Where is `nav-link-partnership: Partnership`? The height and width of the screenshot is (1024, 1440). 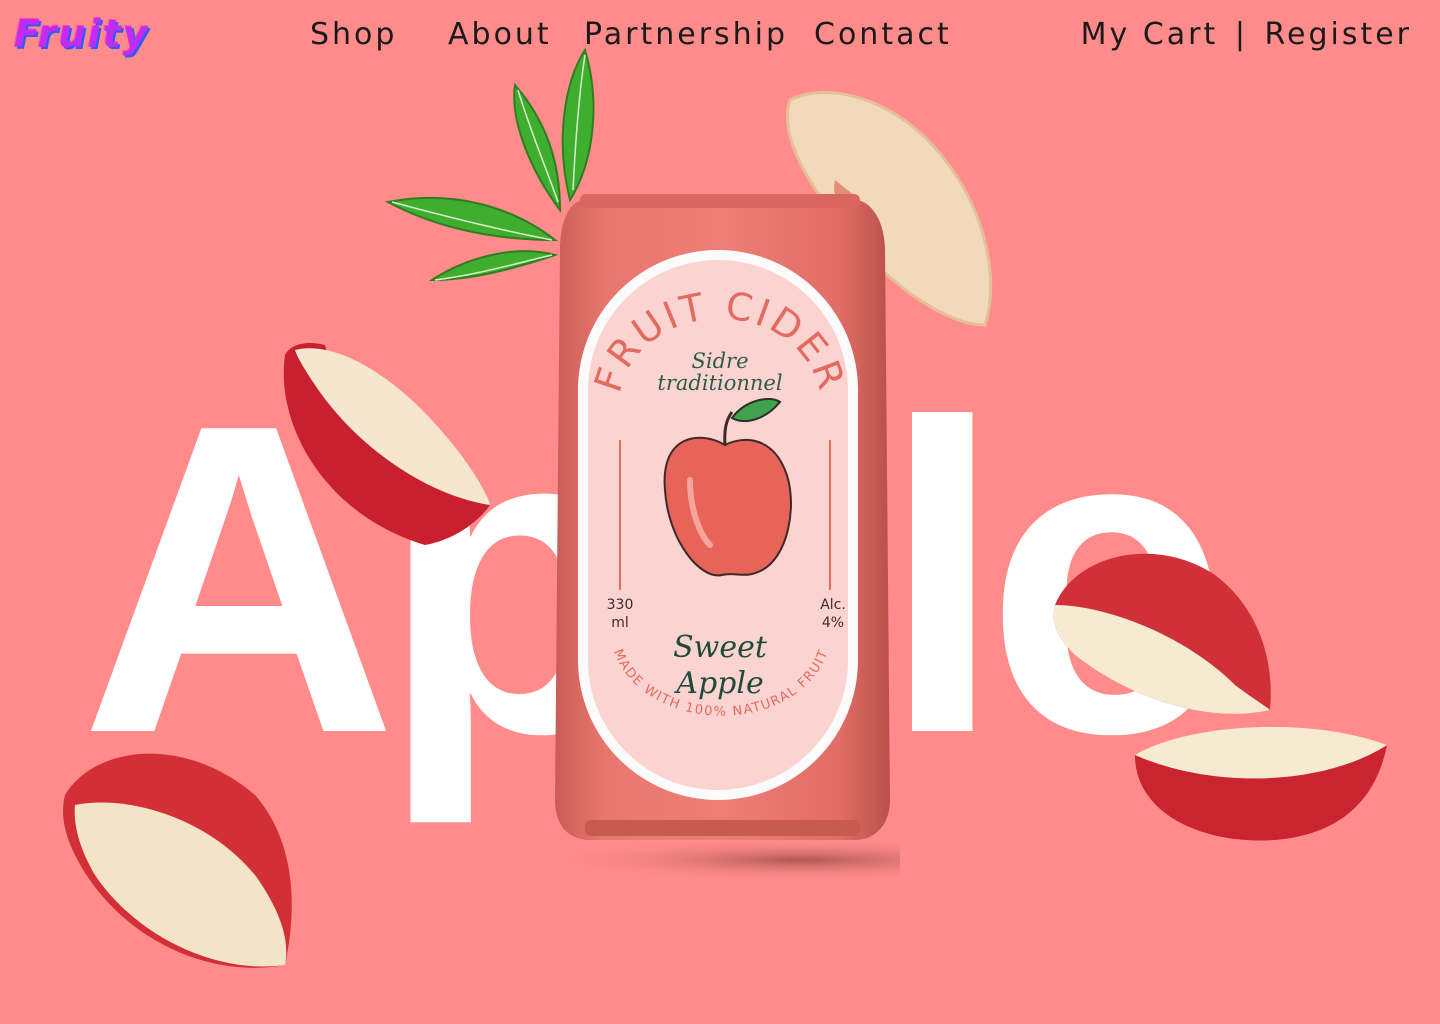
nav-link-partnership: Partnership is located at coordinates (686, 35).